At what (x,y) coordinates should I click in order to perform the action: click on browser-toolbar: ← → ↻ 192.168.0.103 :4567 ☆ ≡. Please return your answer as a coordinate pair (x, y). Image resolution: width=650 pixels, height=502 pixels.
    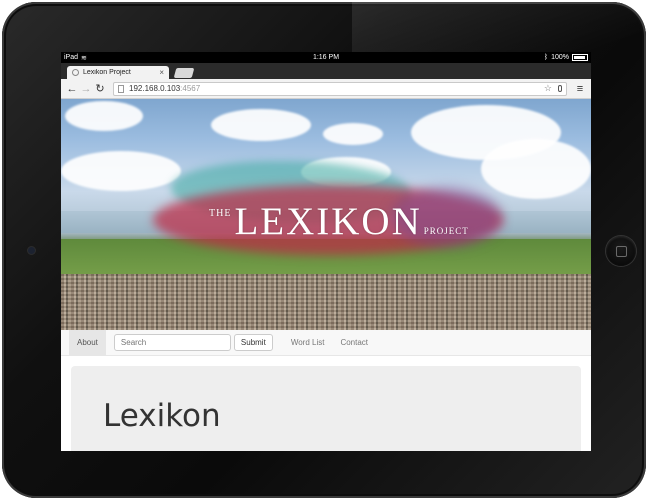
    Looking at the image, I should click on (326, 89).